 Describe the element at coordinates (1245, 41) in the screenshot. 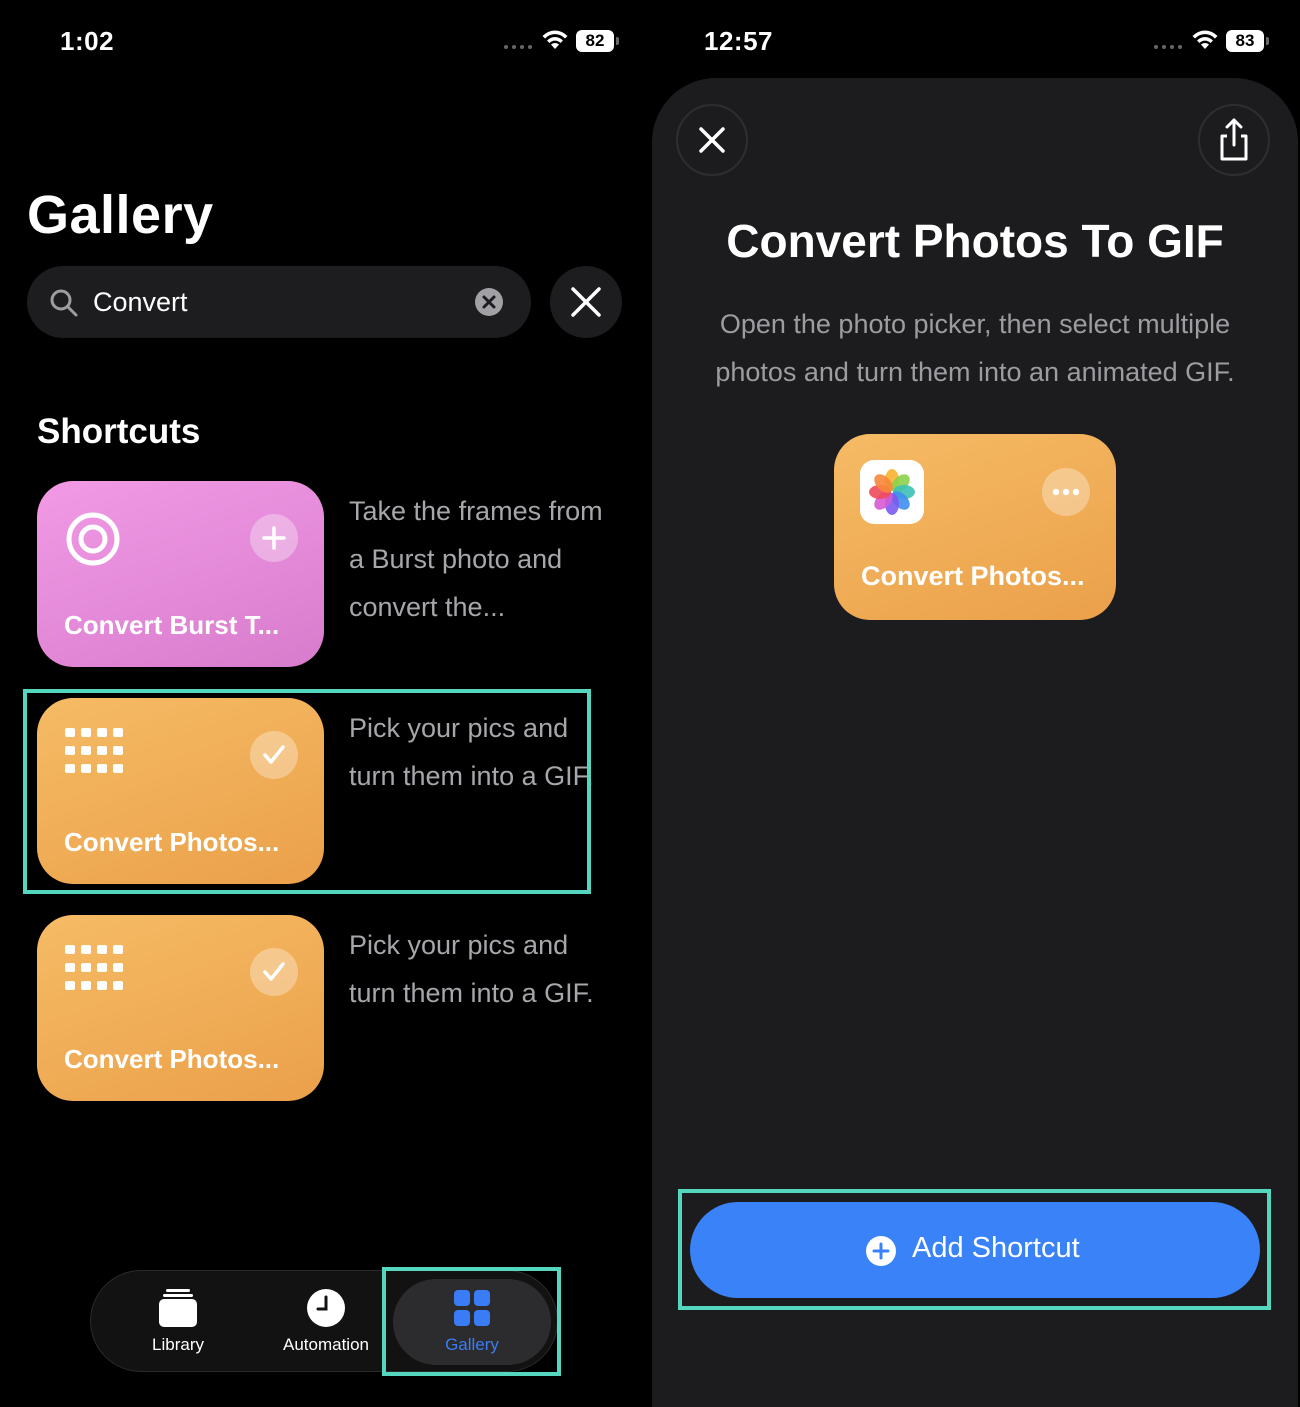

I see `battery-level: 83` at that location.